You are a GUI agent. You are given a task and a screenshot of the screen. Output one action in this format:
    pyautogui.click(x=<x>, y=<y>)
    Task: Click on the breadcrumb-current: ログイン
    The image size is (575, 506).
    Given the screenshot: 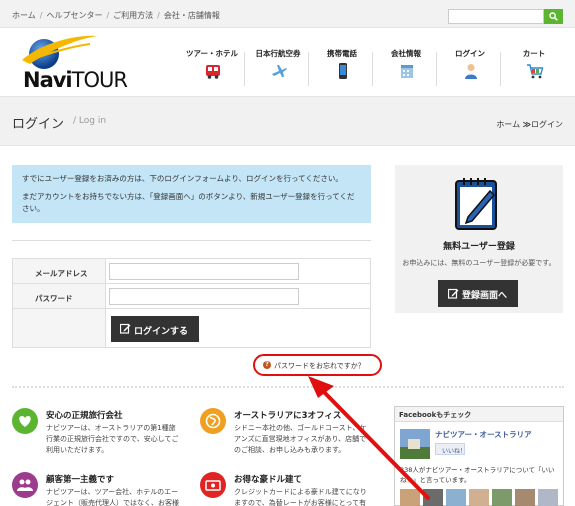 What is the action you would take?
    pyautogui.click(x=547, y=124)
    